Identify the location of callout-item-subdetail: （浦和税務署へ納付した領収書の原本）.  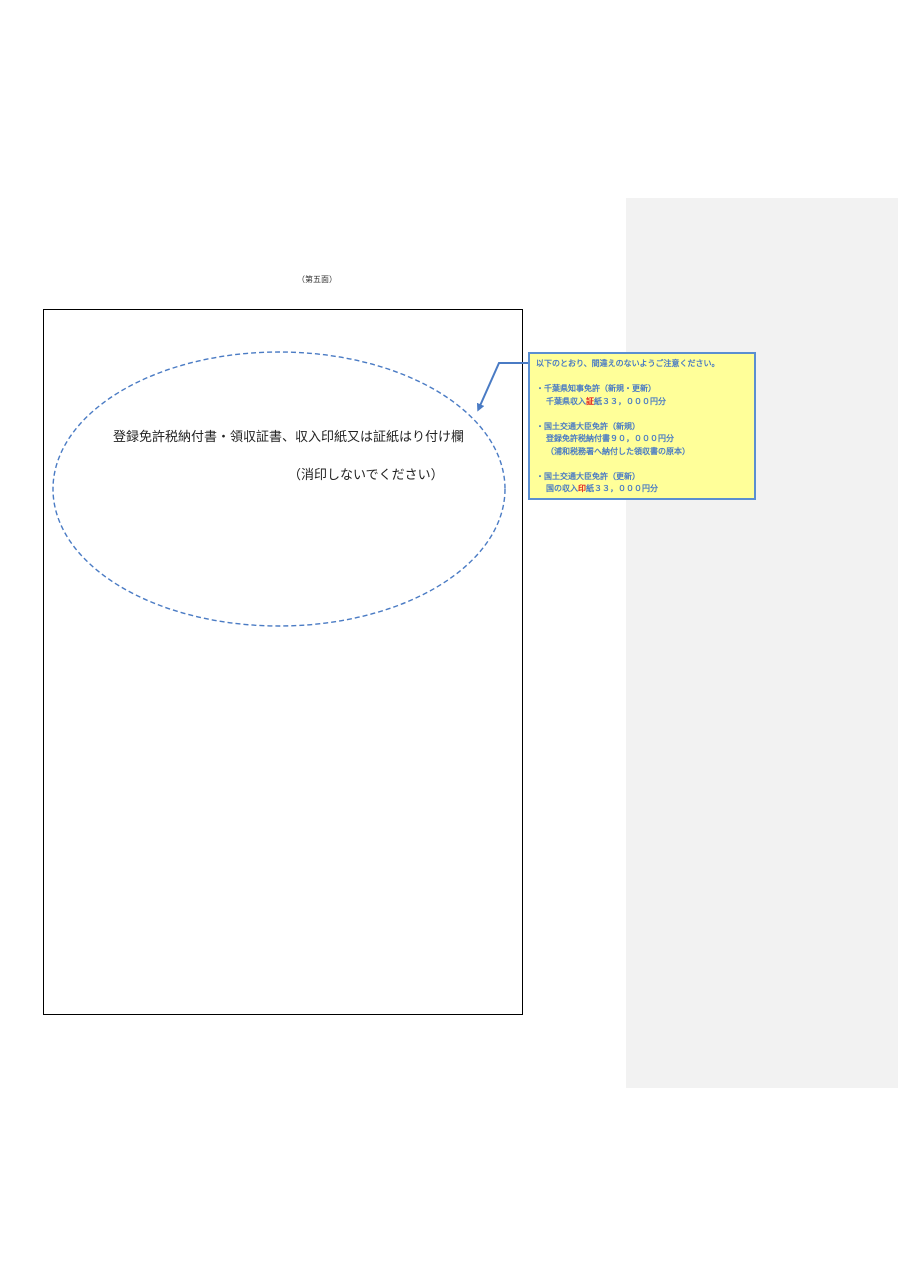
(618, 451).